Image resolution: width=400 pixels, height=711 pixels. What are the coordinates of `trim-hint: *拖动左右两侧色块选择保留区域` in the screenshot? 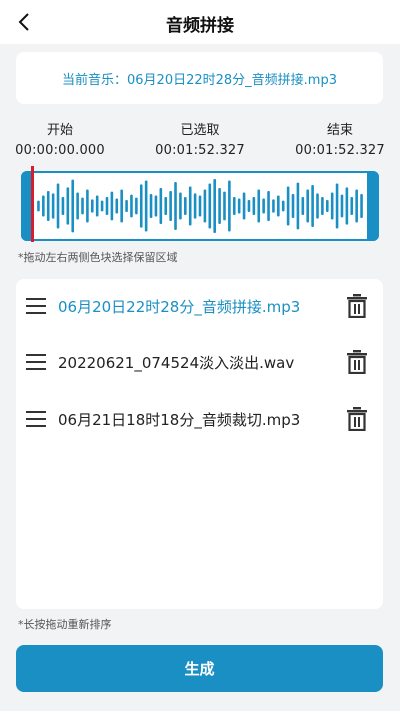 It's located at (98, 257).